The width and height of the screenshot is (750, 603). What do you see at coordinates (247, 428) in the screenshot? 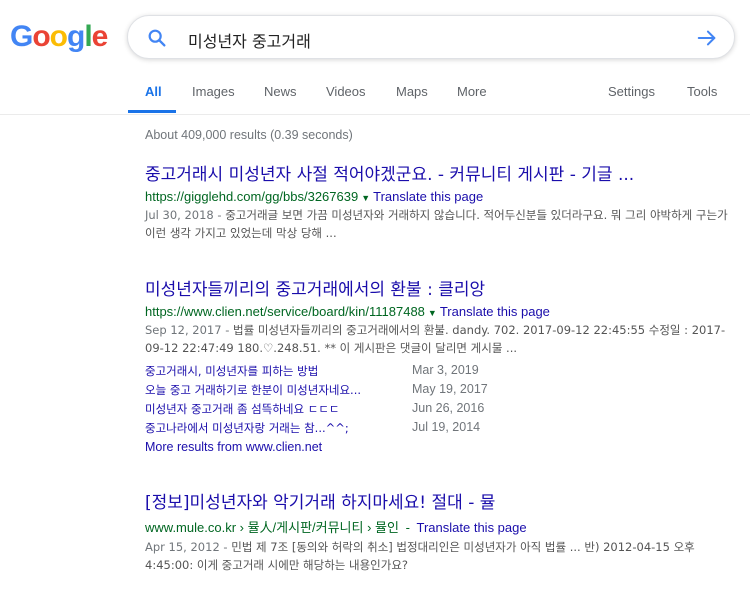
I see `sitelink: 중고나라에서 미성년자랑 거래는 참...^^;` at bounding box center [247, 428].